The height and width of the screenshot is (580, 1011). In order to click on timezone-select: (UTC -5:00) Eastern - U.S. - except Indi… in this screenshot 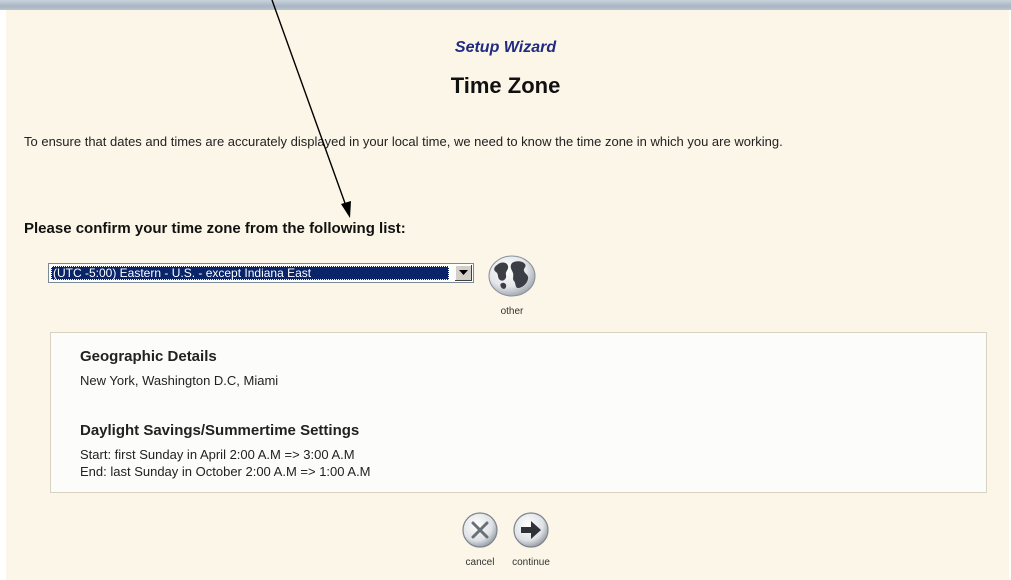, I will do `click(261, 273)`.